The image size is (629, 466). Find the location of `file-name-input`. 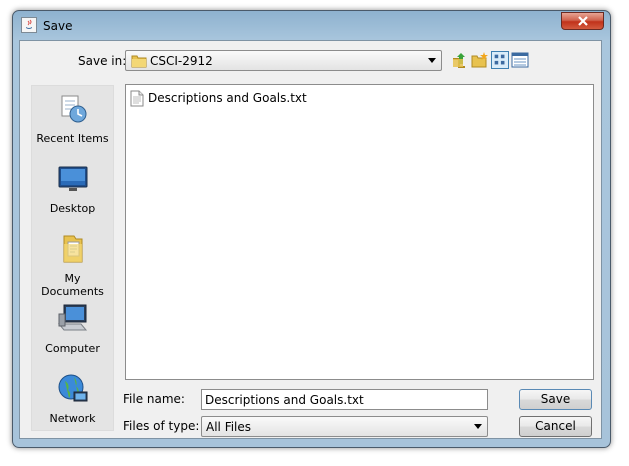

file-name-input is located at coordinates (344, 399).